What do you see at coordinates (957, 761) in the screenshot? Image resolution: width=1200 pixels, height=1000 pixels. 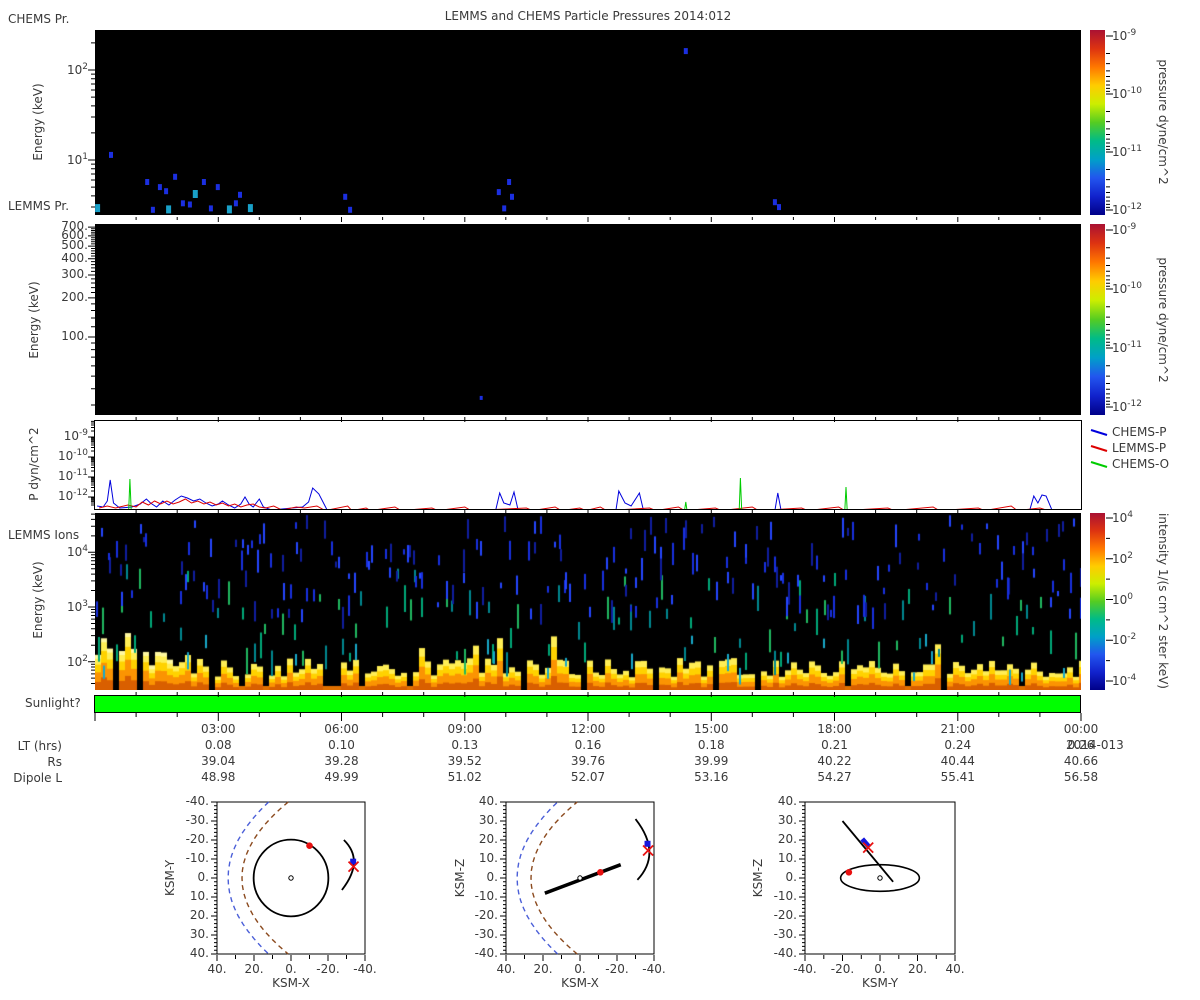 I see `tick-label: 40.44` at bounding box center [957, 761].